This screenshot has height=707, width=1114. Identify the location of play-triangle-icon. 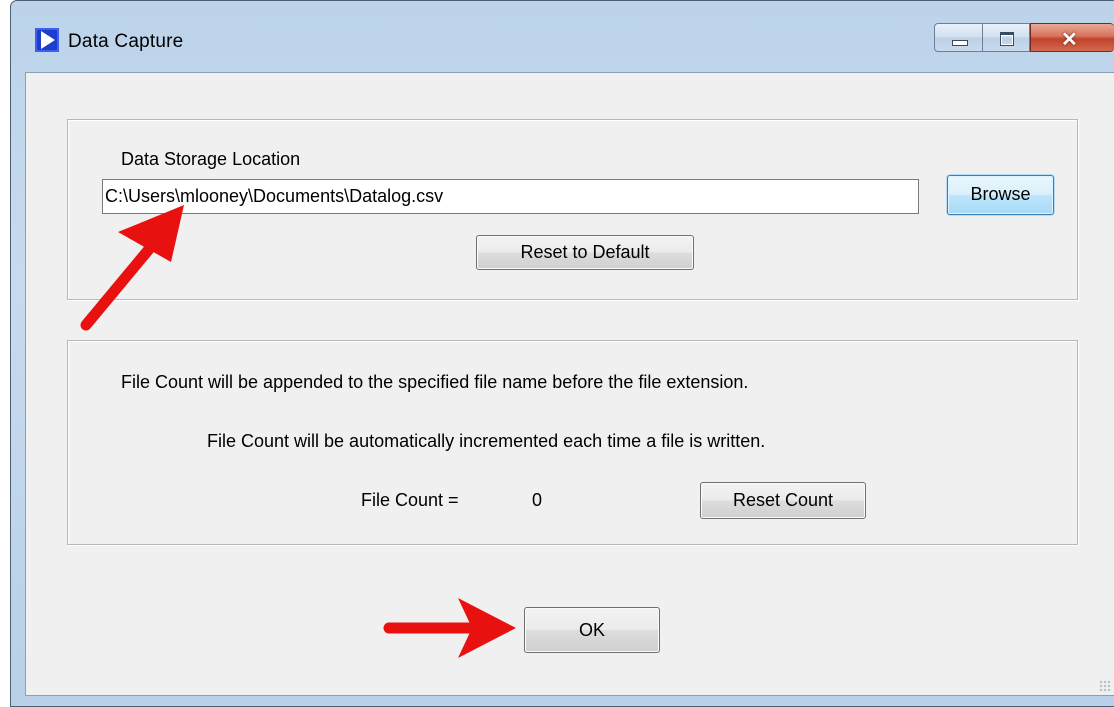
(47, 40).